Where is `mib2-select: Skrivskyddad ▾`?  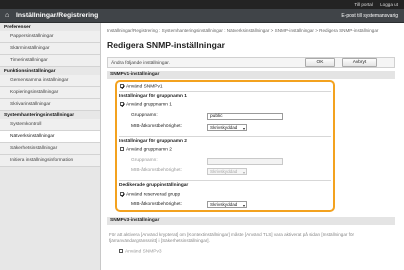
mib2-select: Skrivskyddad ▾ is located at coordinates (227, 171).